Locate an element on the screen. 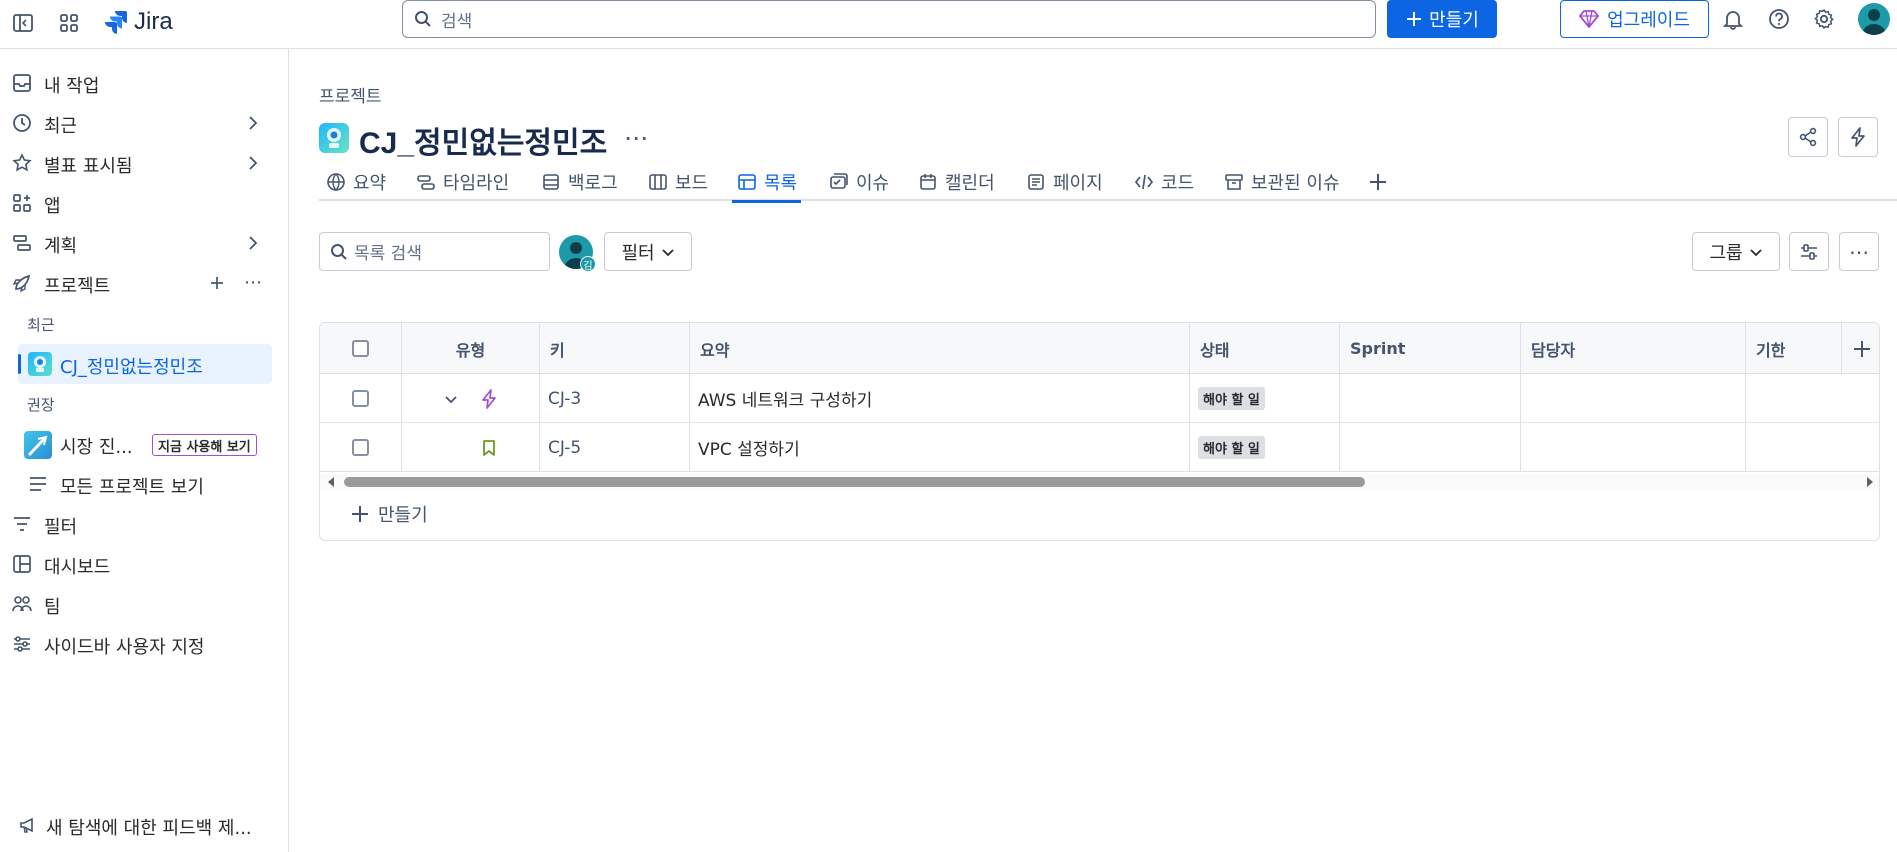 The height and width of the screenshot is (852, 1897). create-issue-button: 만들기 is located at coordinates (389, 514).